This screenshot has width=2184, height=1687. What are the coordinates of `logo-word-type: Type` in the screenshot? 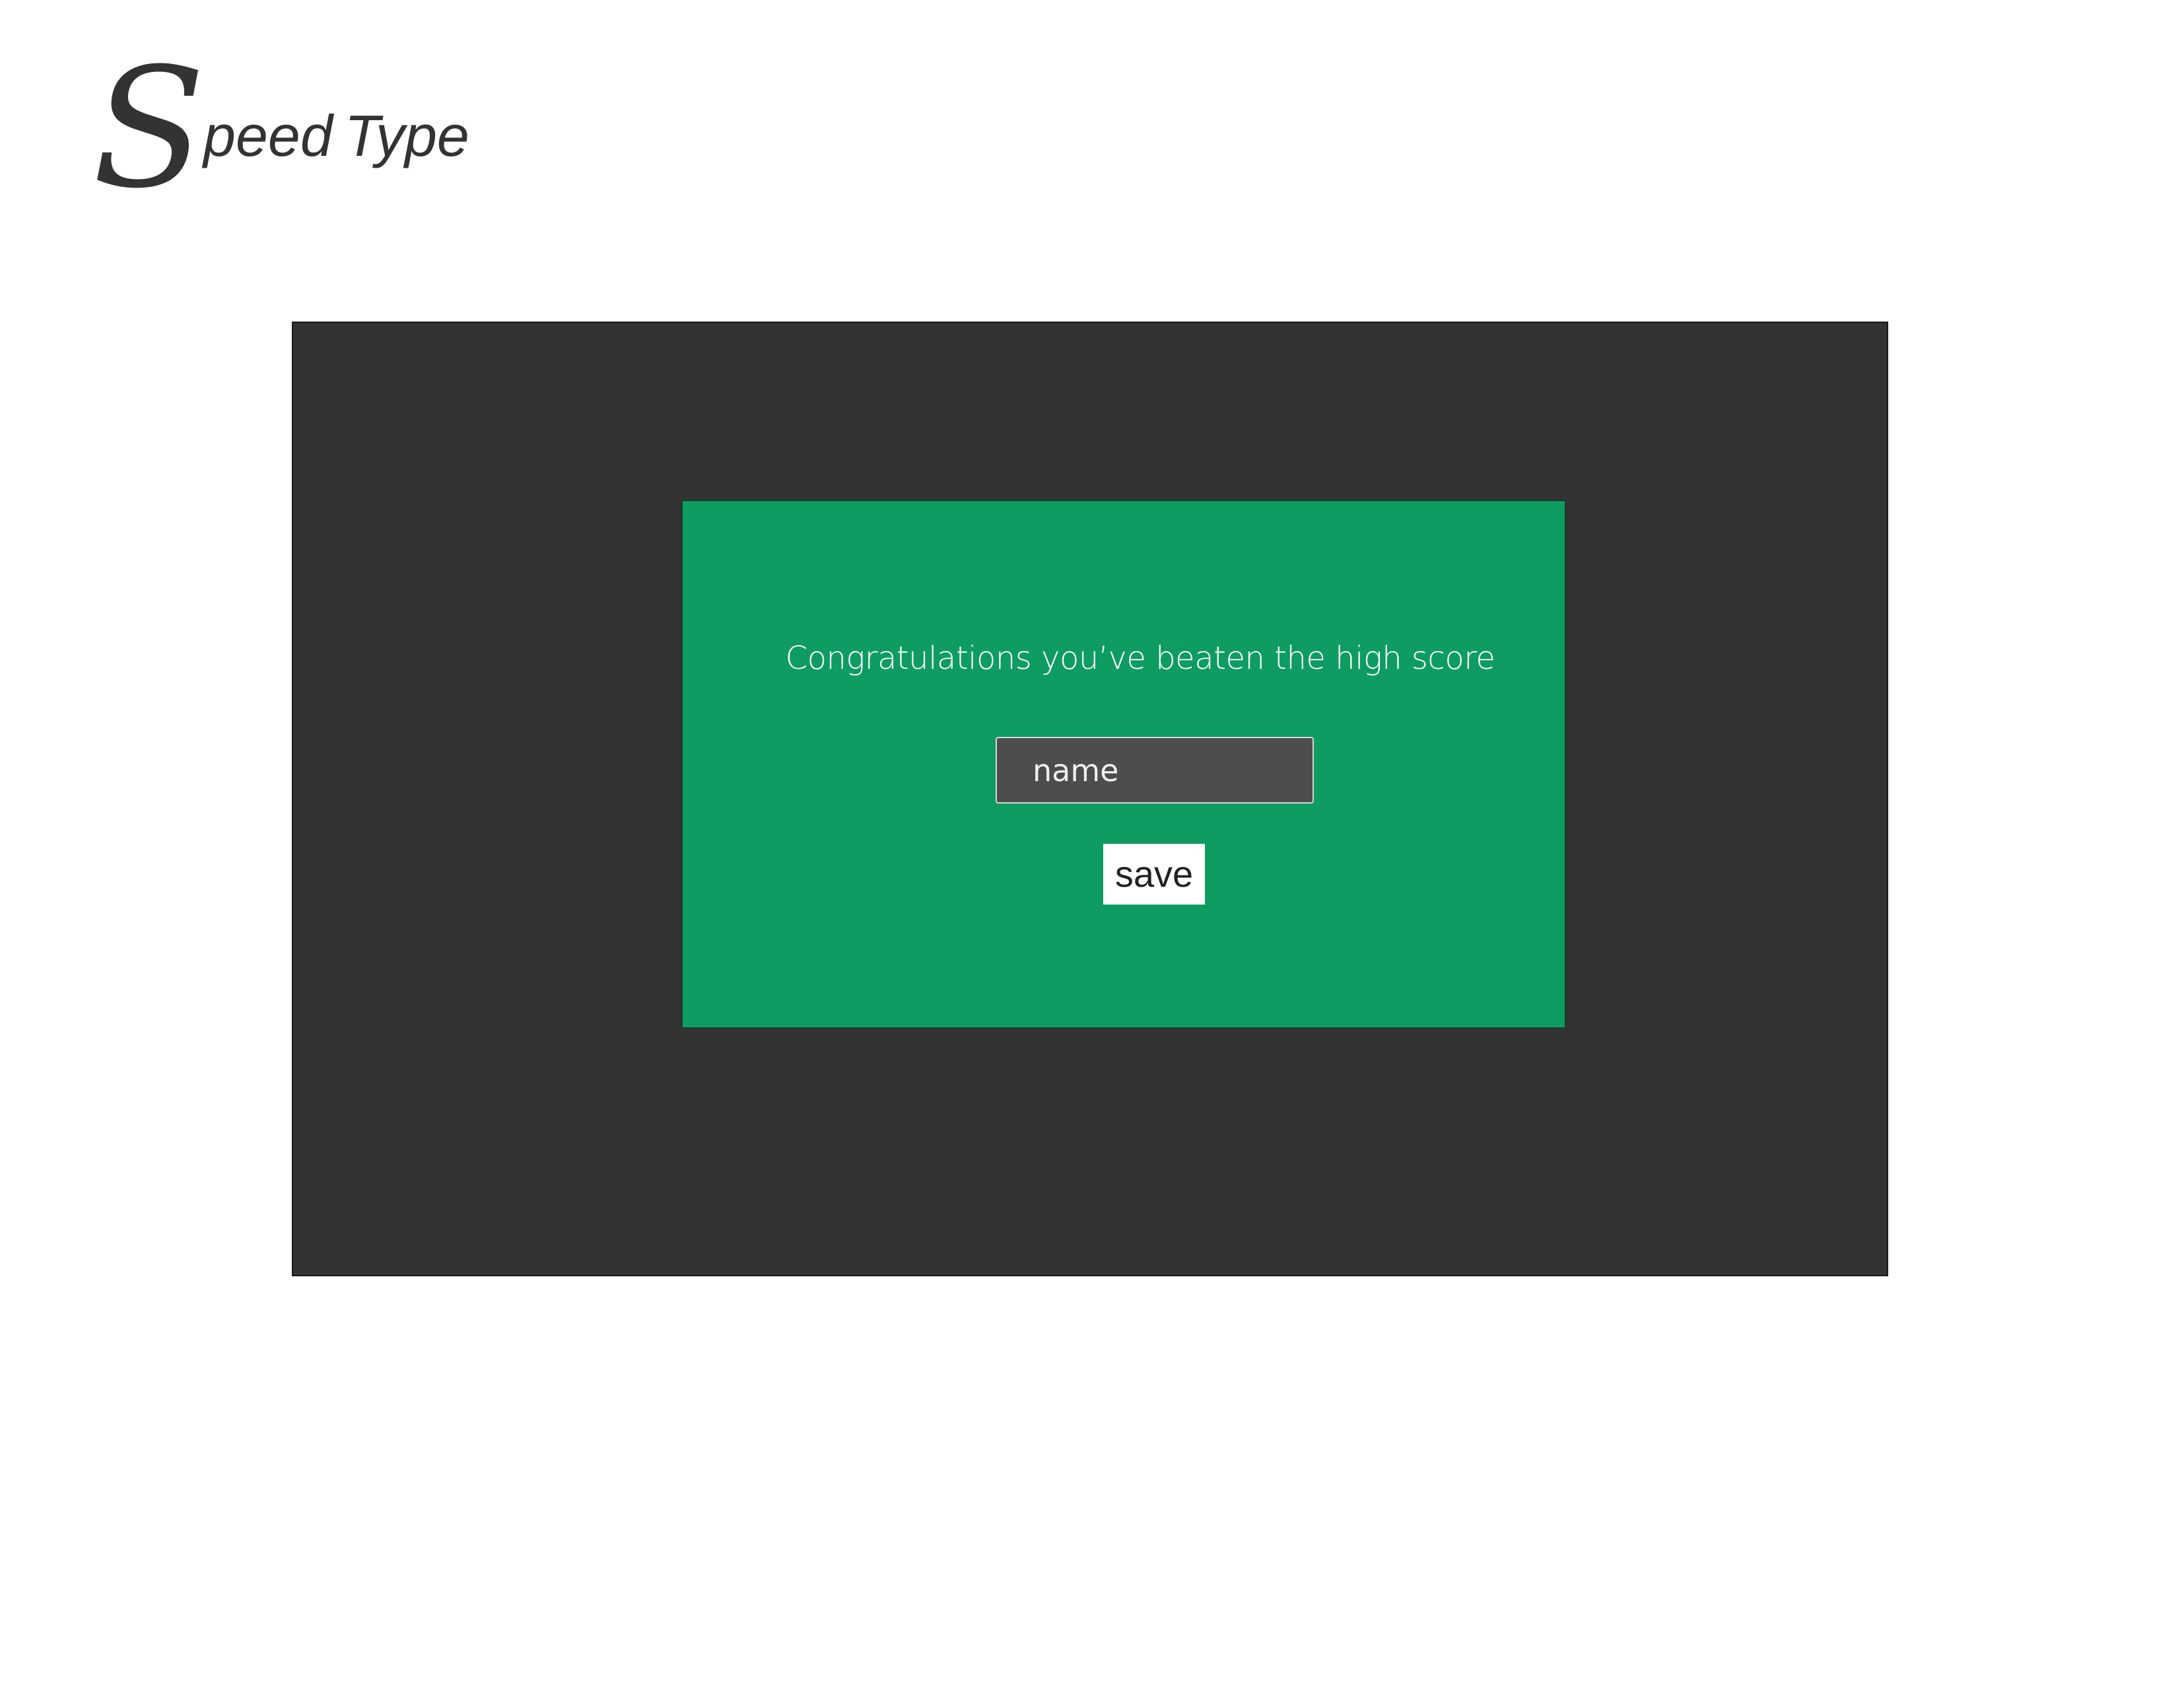 It's located at (406, 135).